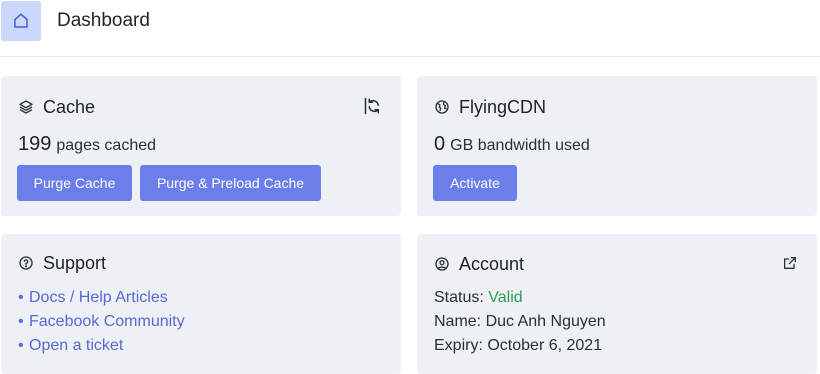 The image size is (820, 374). What do you see at coordinates (107, 321) in the screenshot?
I see `facebook-community-link: Facebook Community` at bounding box center [107, 321].